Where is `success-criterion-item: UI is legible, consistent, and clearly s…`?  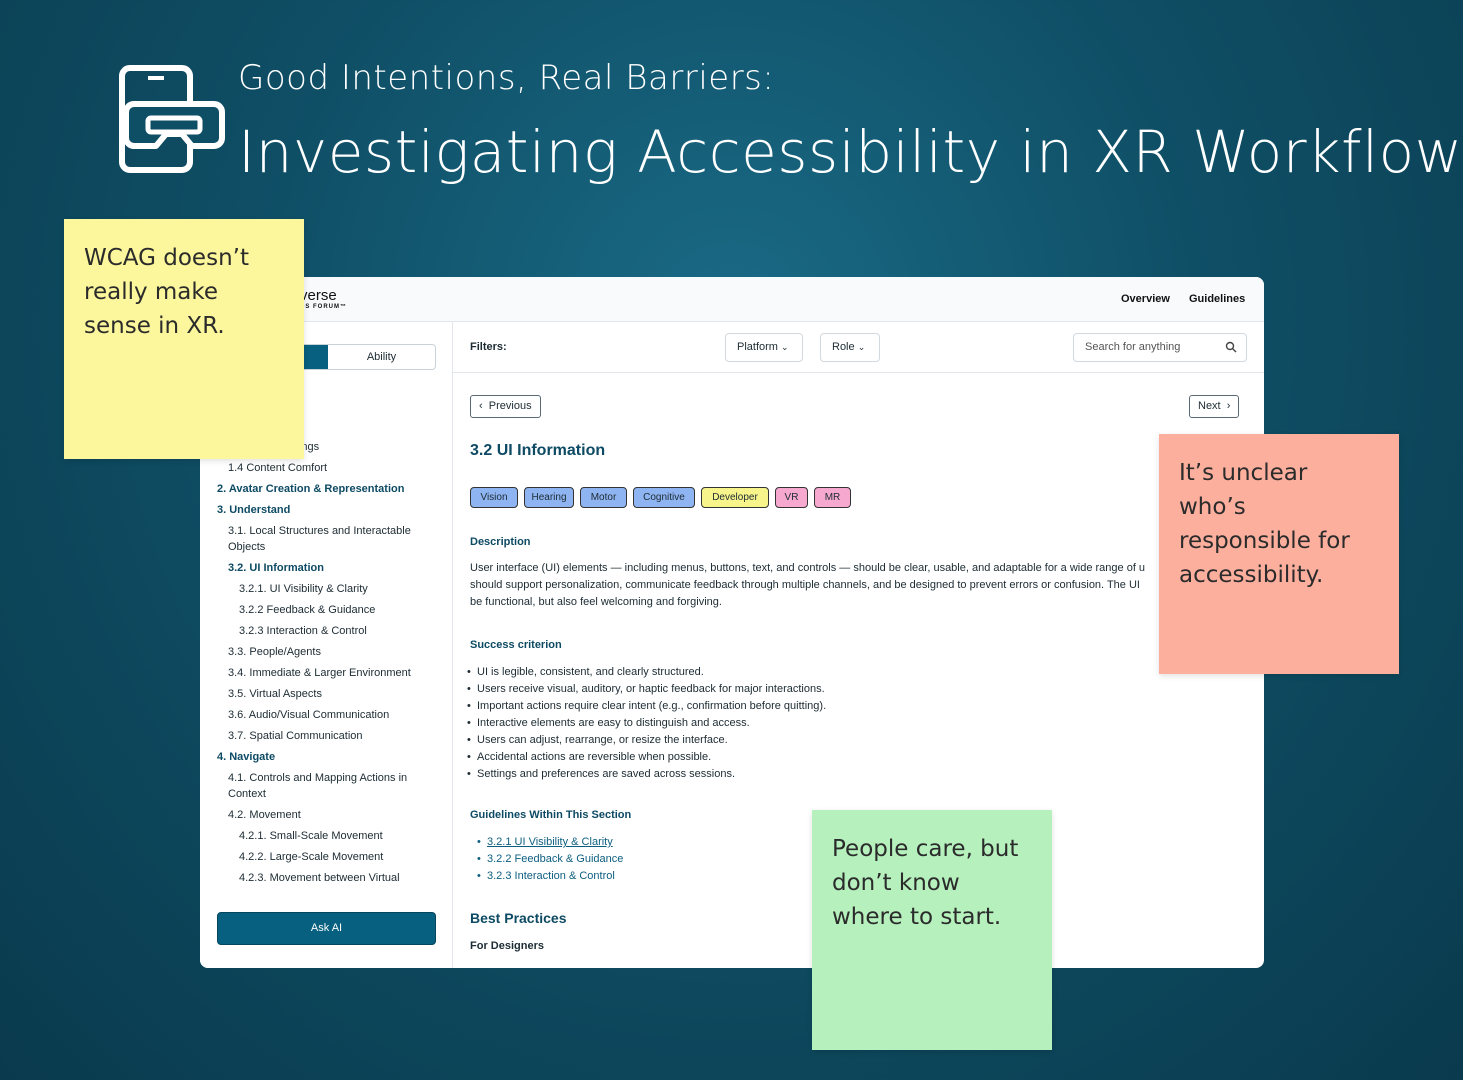
success-criterion-item: UI is legible, consistent, and clearly s… is located at coordinates (585, 672).